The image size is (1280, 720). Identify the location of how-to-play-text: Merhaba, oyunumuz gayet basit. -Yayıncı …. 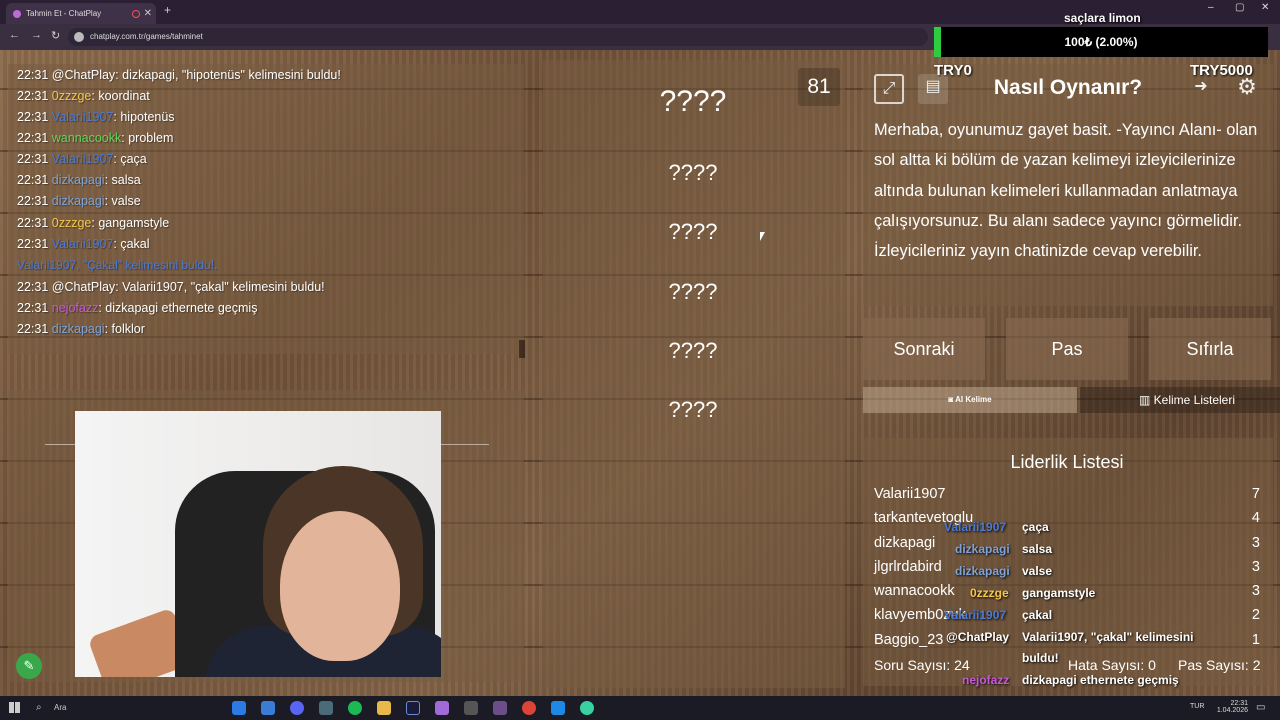
(1066, 191).